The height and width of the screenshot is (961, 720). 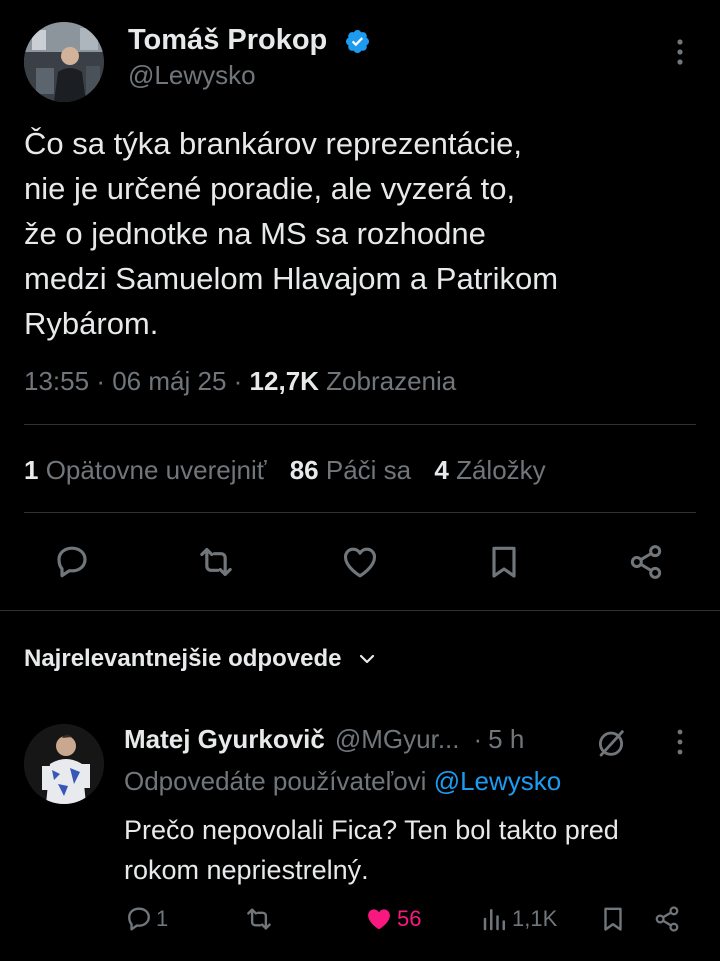 What do you see at coordinates (680, 52) in the screenshot?
I see `more-vertical-icon` at bounding box center [680, 52].